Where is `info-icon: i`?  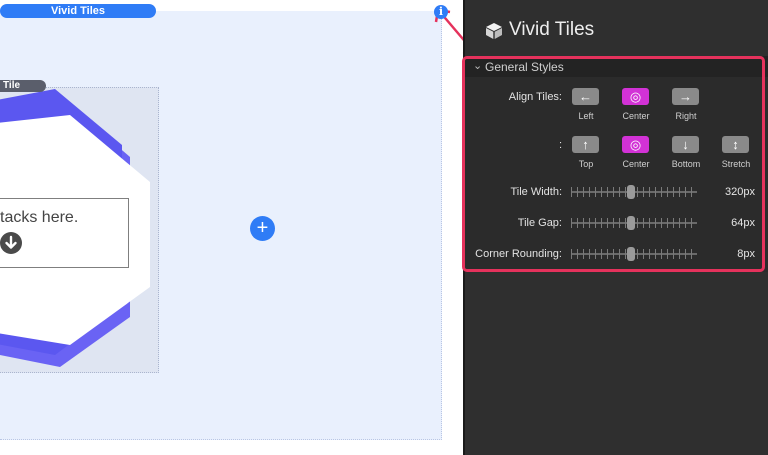 info-icon: i is located at coordinates (441, 12).